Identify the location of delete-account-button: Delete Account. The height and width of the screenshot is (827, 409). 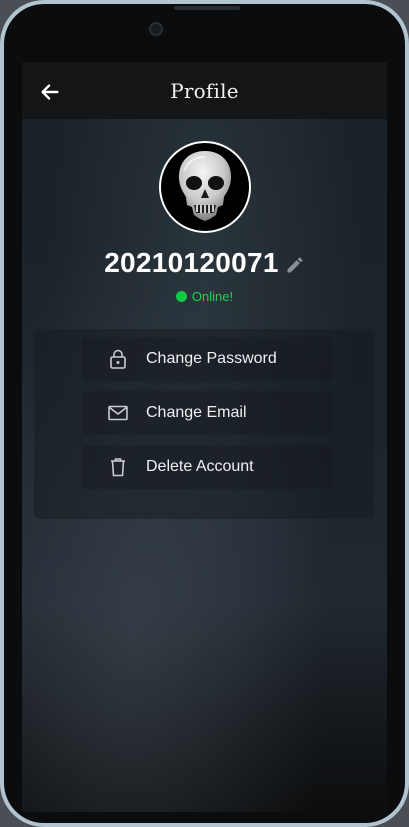
(207, 467).